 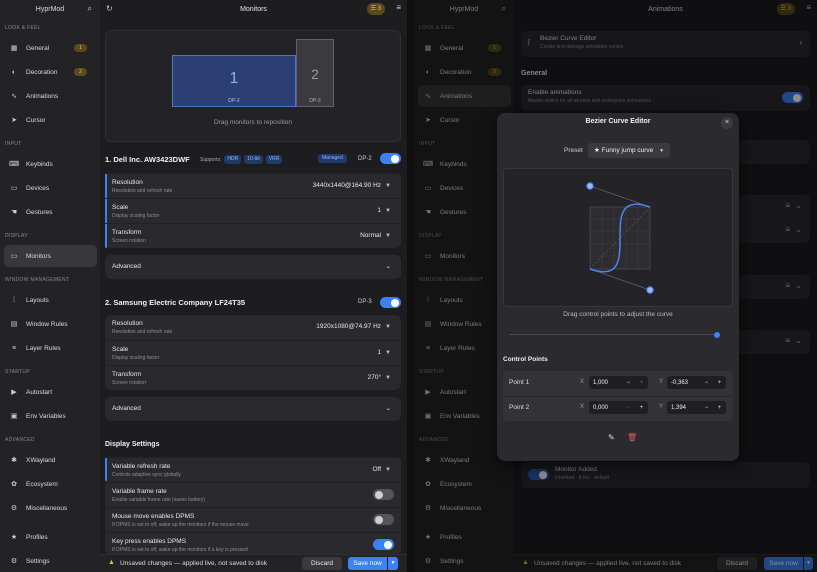 What do you see at coordinates (50, 537) in the screenshot?
I see `sidebar-item-profiles: ★ Profiles` at bounding box center [50, 537].